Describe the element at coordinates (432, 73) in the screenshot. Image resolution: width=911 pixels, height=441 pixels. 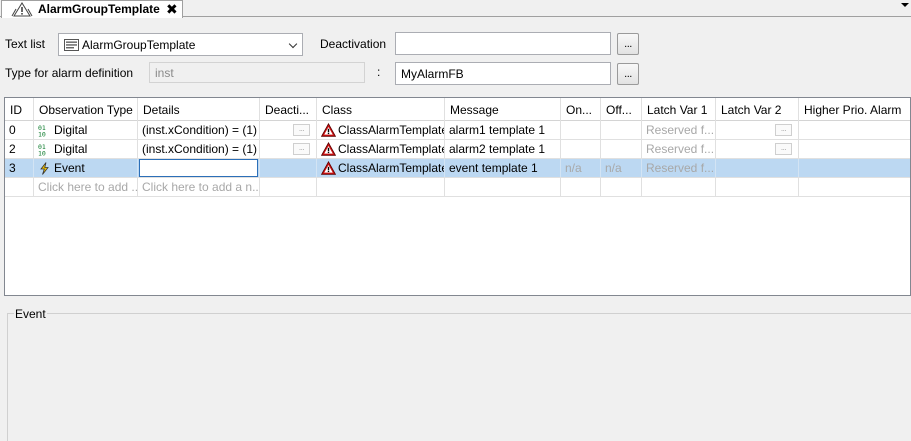
I see `alarm-fb-value: MyAlarmFB` at that location.